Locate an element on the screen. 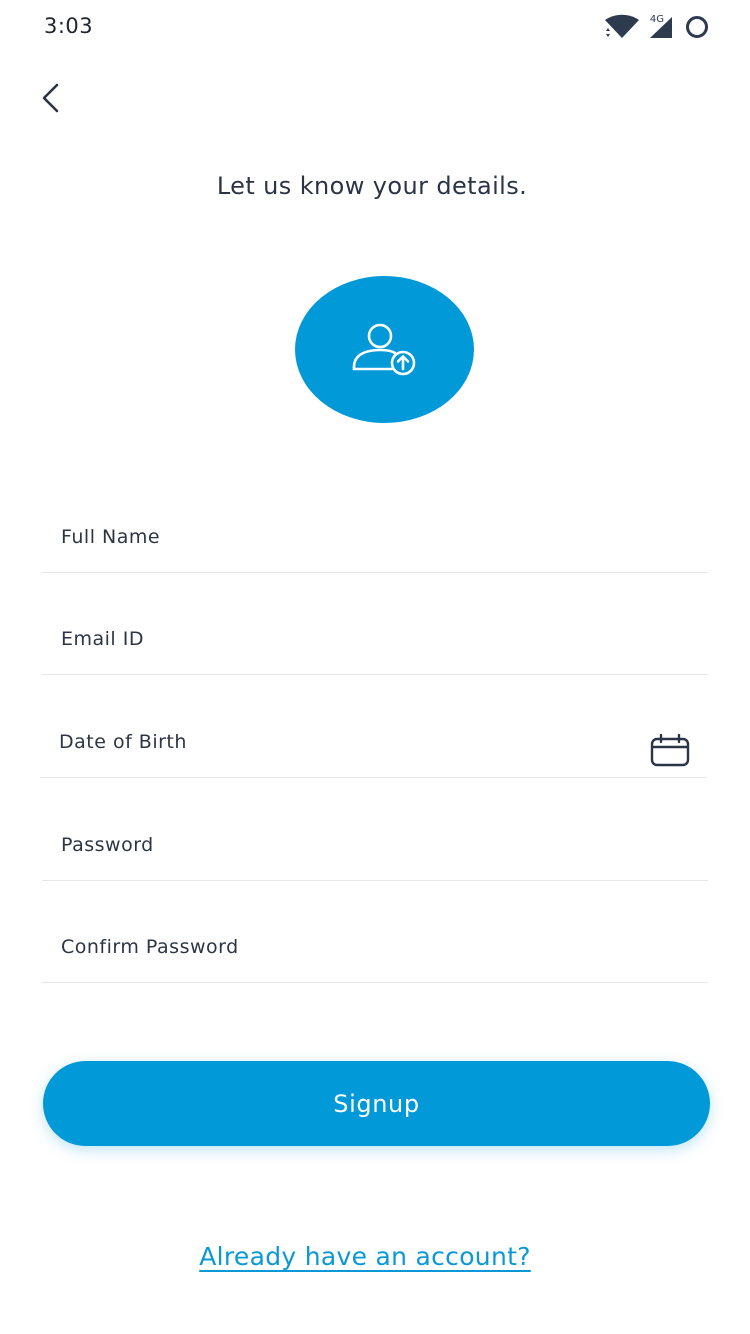  page-title: Let us know your details. is located at coordinates (372, 186).